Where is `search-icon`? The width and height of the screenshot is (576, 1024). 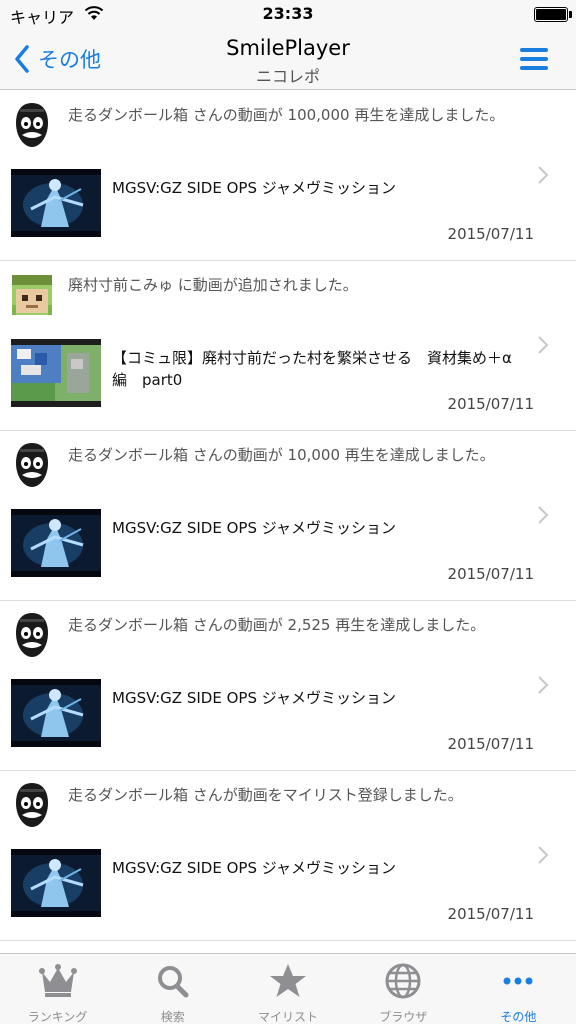
search-icon is located at coordinates (173, 983).